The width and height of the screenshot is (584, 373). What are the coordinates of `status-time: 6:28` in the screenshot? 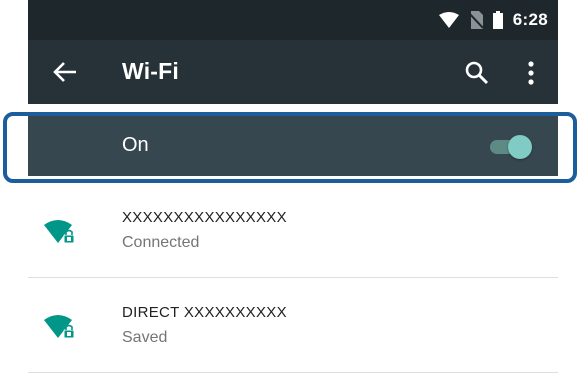 It's located at (530, 19).